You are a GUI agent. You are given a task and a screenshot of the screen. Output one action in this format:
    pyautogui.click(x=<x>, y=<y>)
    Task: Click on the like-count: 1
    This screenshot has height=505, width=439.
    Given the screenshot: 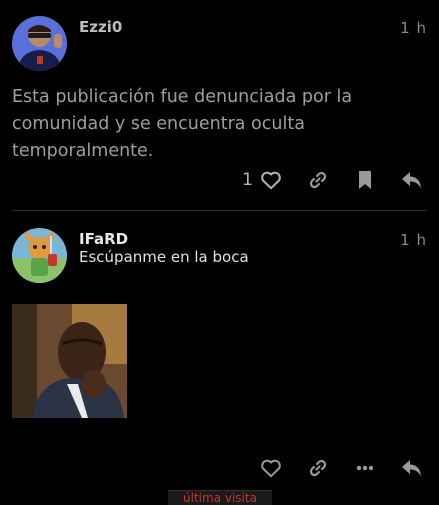 What is the action you would take?
    pyautogui.click(x=247, y=180)
    